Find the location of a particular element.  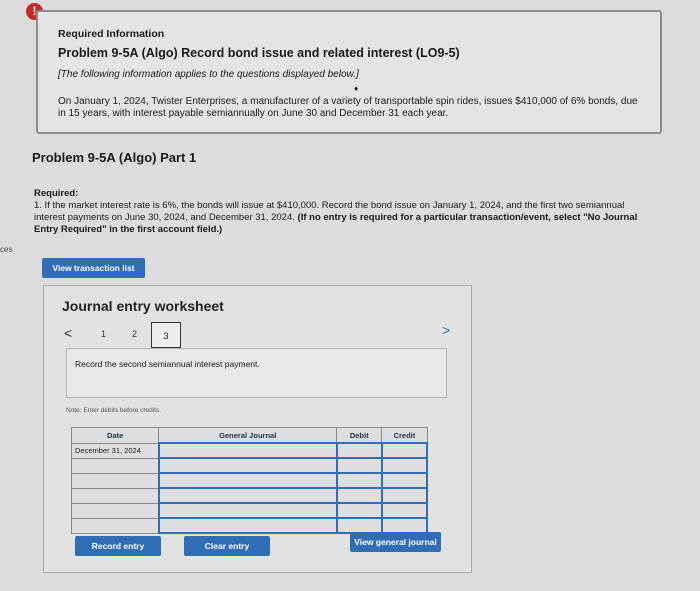

date-header: Date is located at coordinates (115, 435).